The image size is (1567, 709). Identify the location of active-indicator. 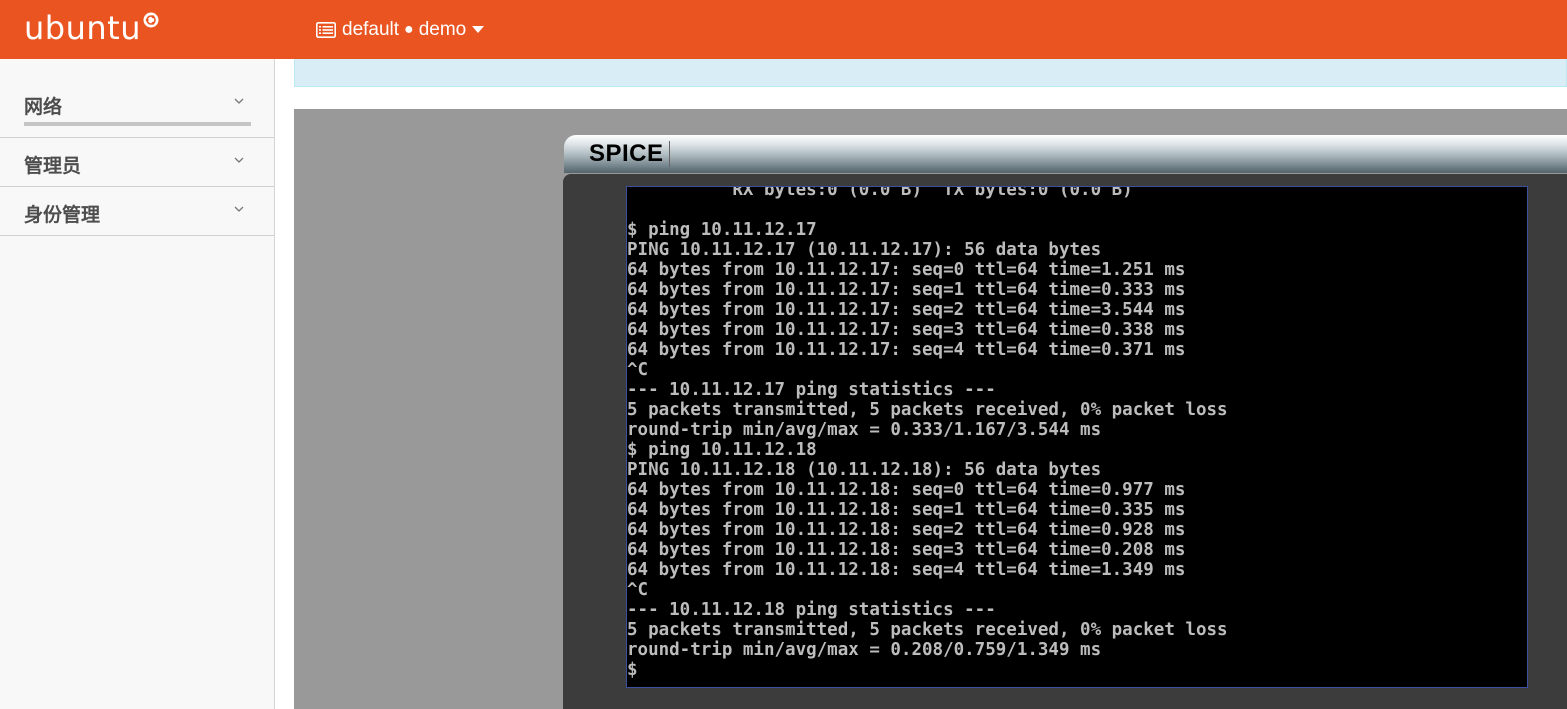
(137, 124).